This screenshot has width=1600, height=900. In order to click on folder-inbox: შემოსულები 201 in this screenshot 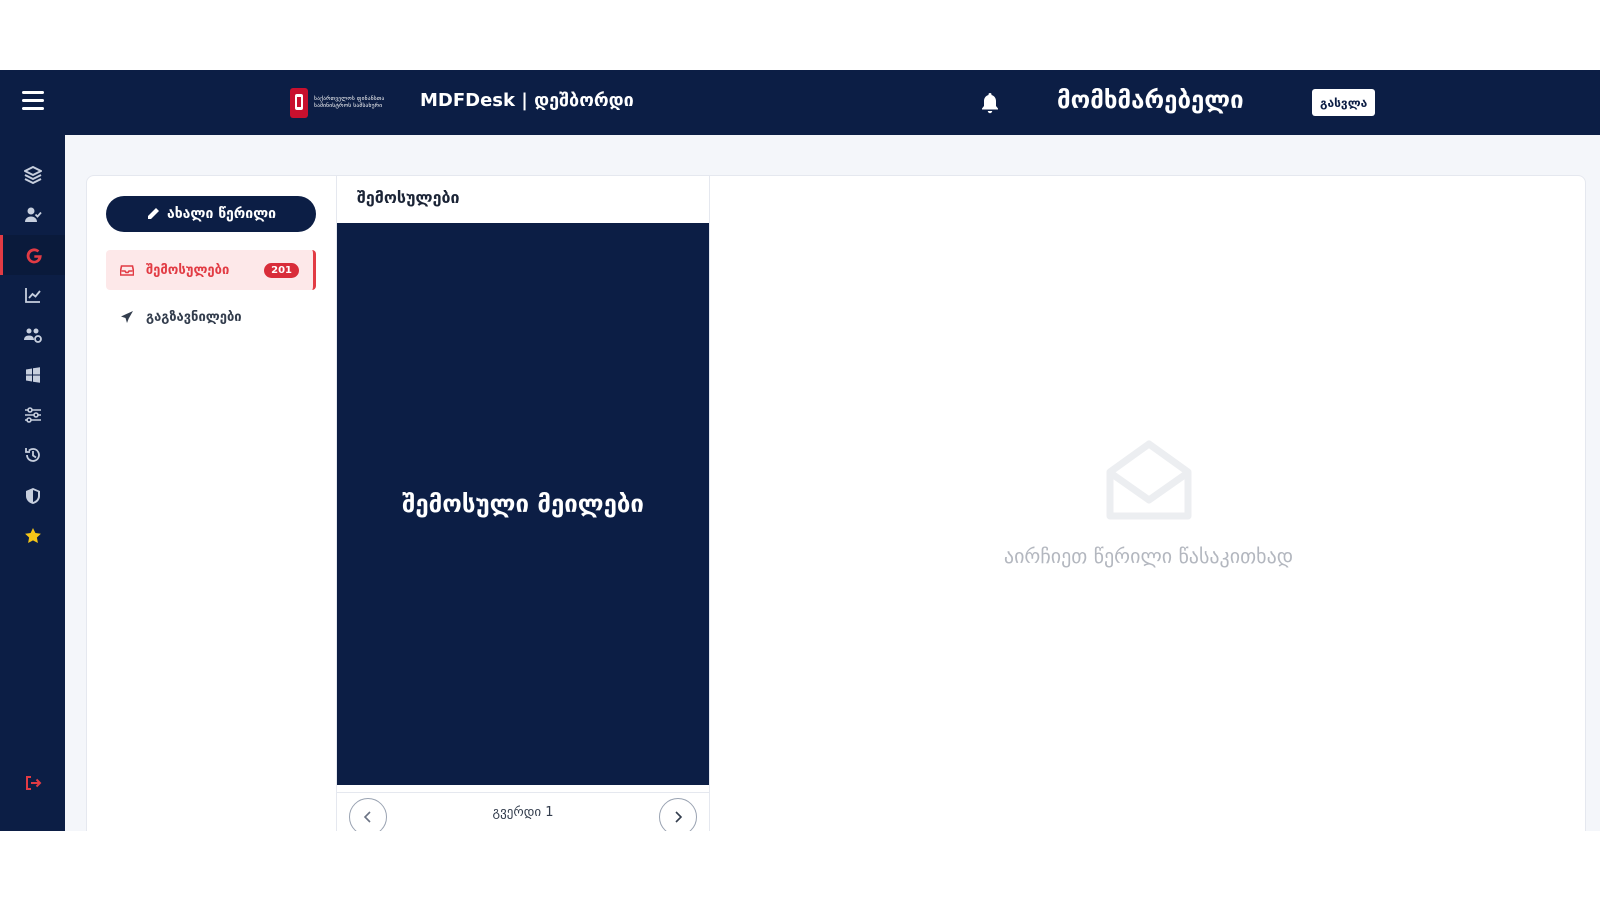, I will do `click(211, 270)`.